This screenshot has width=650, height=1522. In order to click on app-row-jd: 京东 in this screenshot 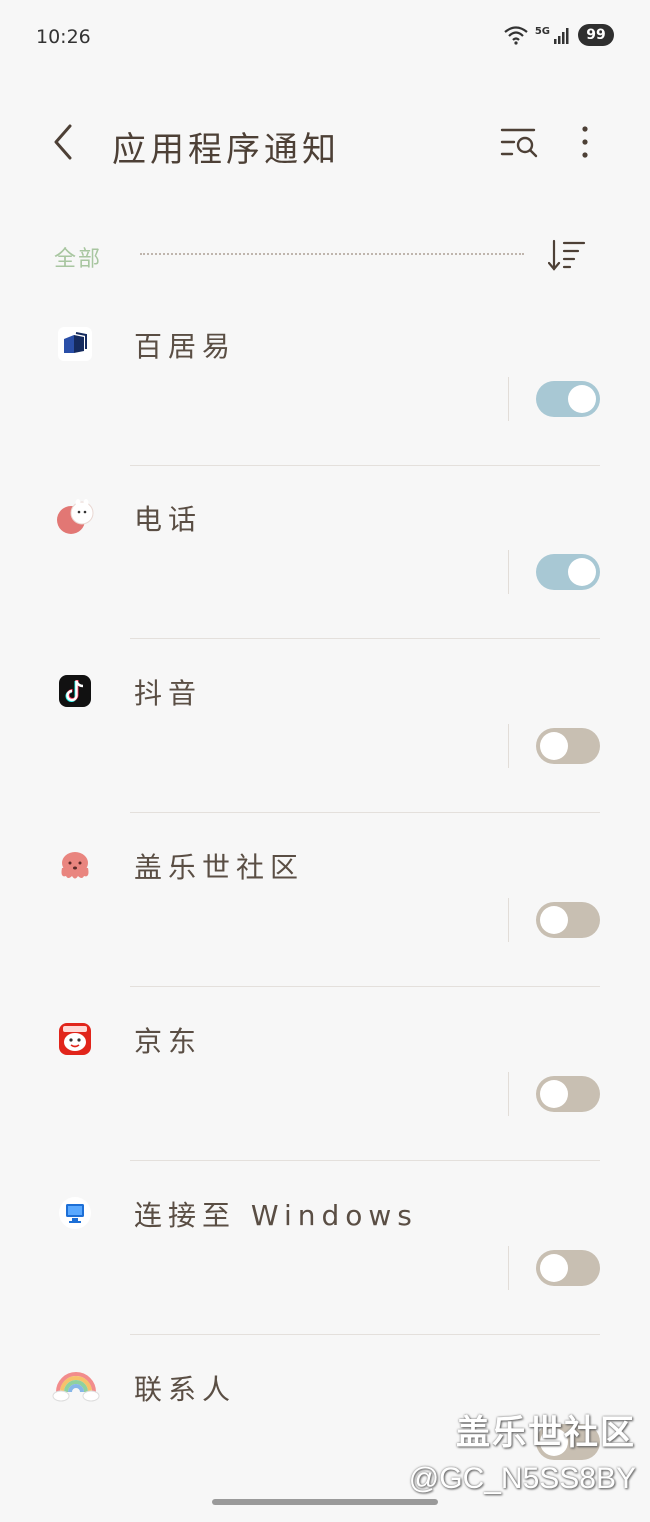, I will do `click(325, 1087)`.